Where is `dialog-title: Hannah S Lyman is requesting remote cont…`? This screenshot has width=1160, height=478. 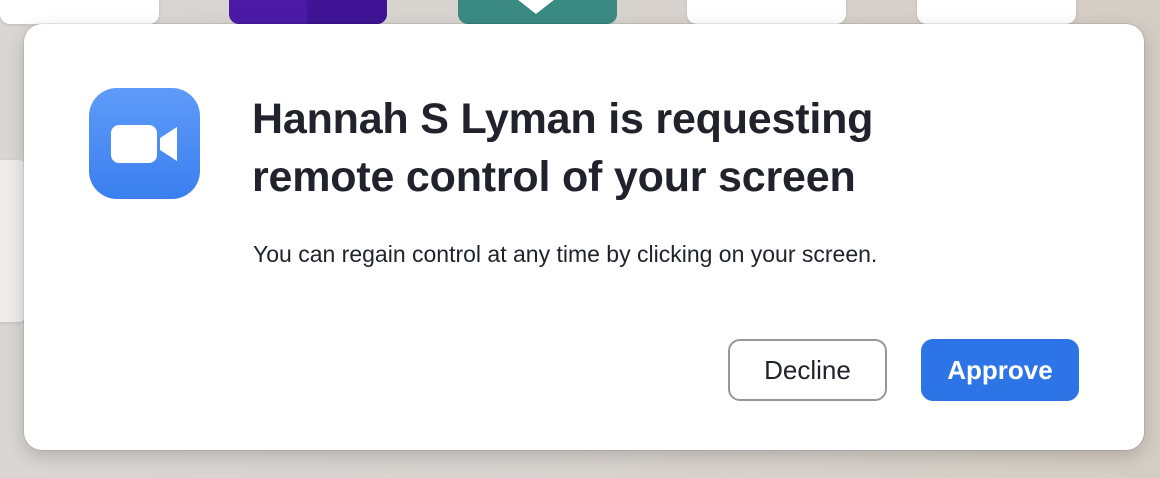
dialog-title: Hannah S Lyman is requesting remote cont… is located at coordinates (563, 148).